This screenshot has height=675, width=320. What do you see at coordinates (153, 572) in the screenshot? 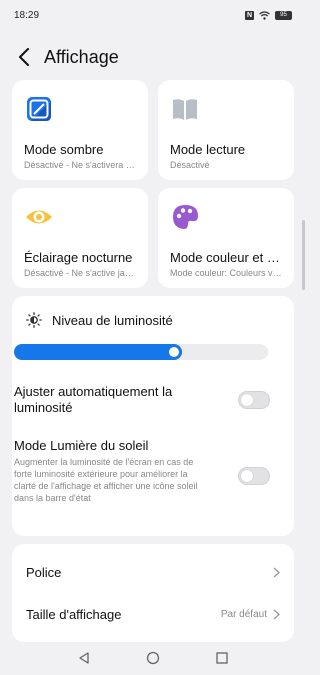
I see `font-row: Police` at bounding box center [153, 572].